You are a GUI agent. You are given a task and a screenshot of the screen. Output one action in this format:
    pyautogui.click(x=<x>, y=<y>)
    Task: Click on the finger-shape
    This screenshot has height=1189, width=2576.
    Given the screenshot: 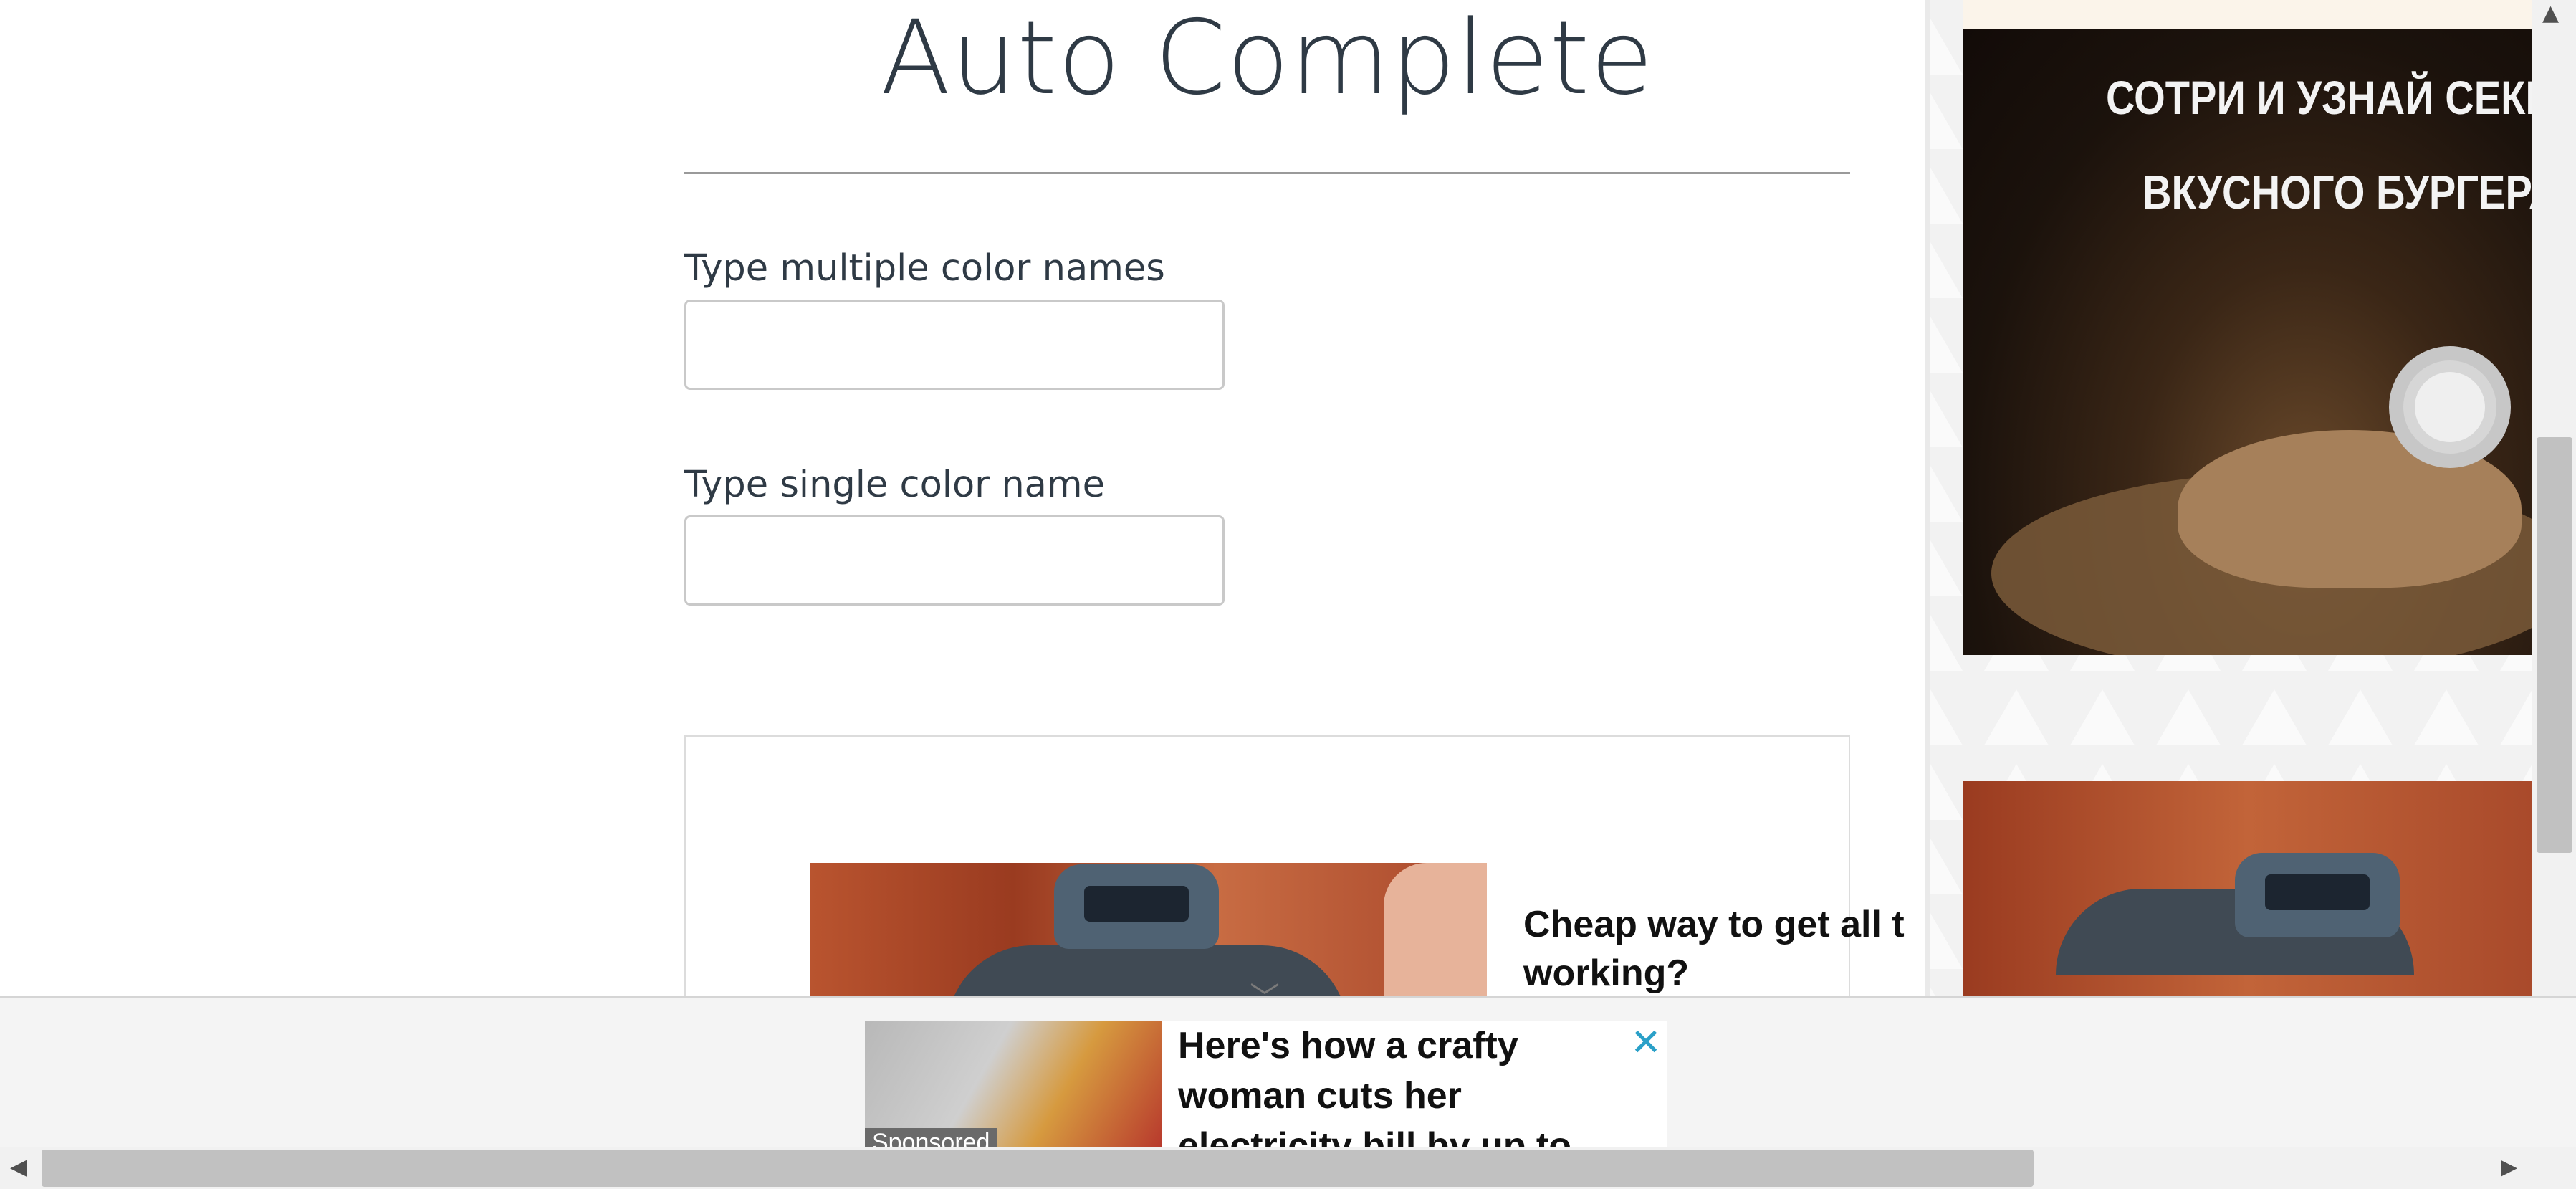 What is the action you would take?
    pyautogui.click(x=1435, y=931)
    